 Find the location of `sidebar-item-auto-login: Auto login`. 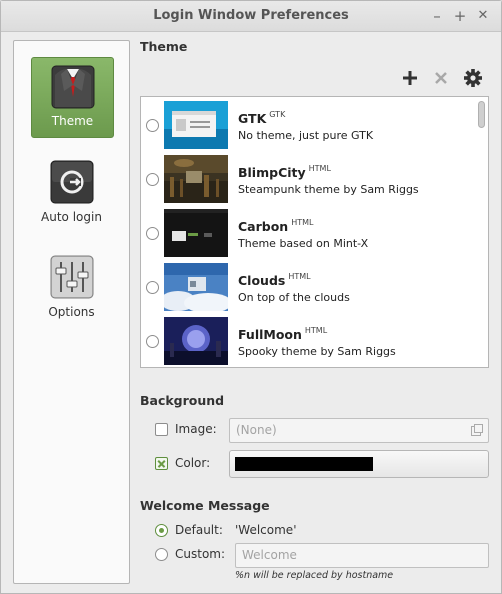

sidebar-item-auto-login: Auto login is located at coordinates (71, 191).